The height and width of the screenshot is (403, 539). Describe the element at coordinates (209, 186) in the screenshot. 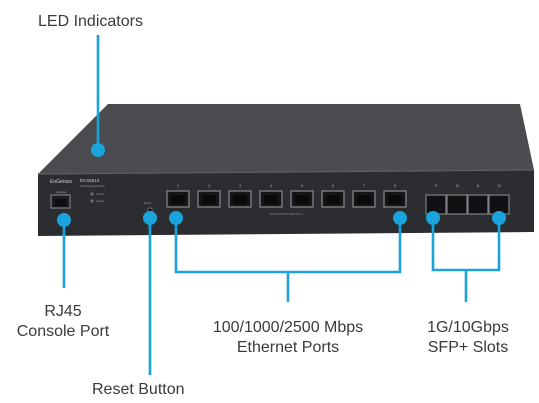

I see `port-number-2: 2` at that location.